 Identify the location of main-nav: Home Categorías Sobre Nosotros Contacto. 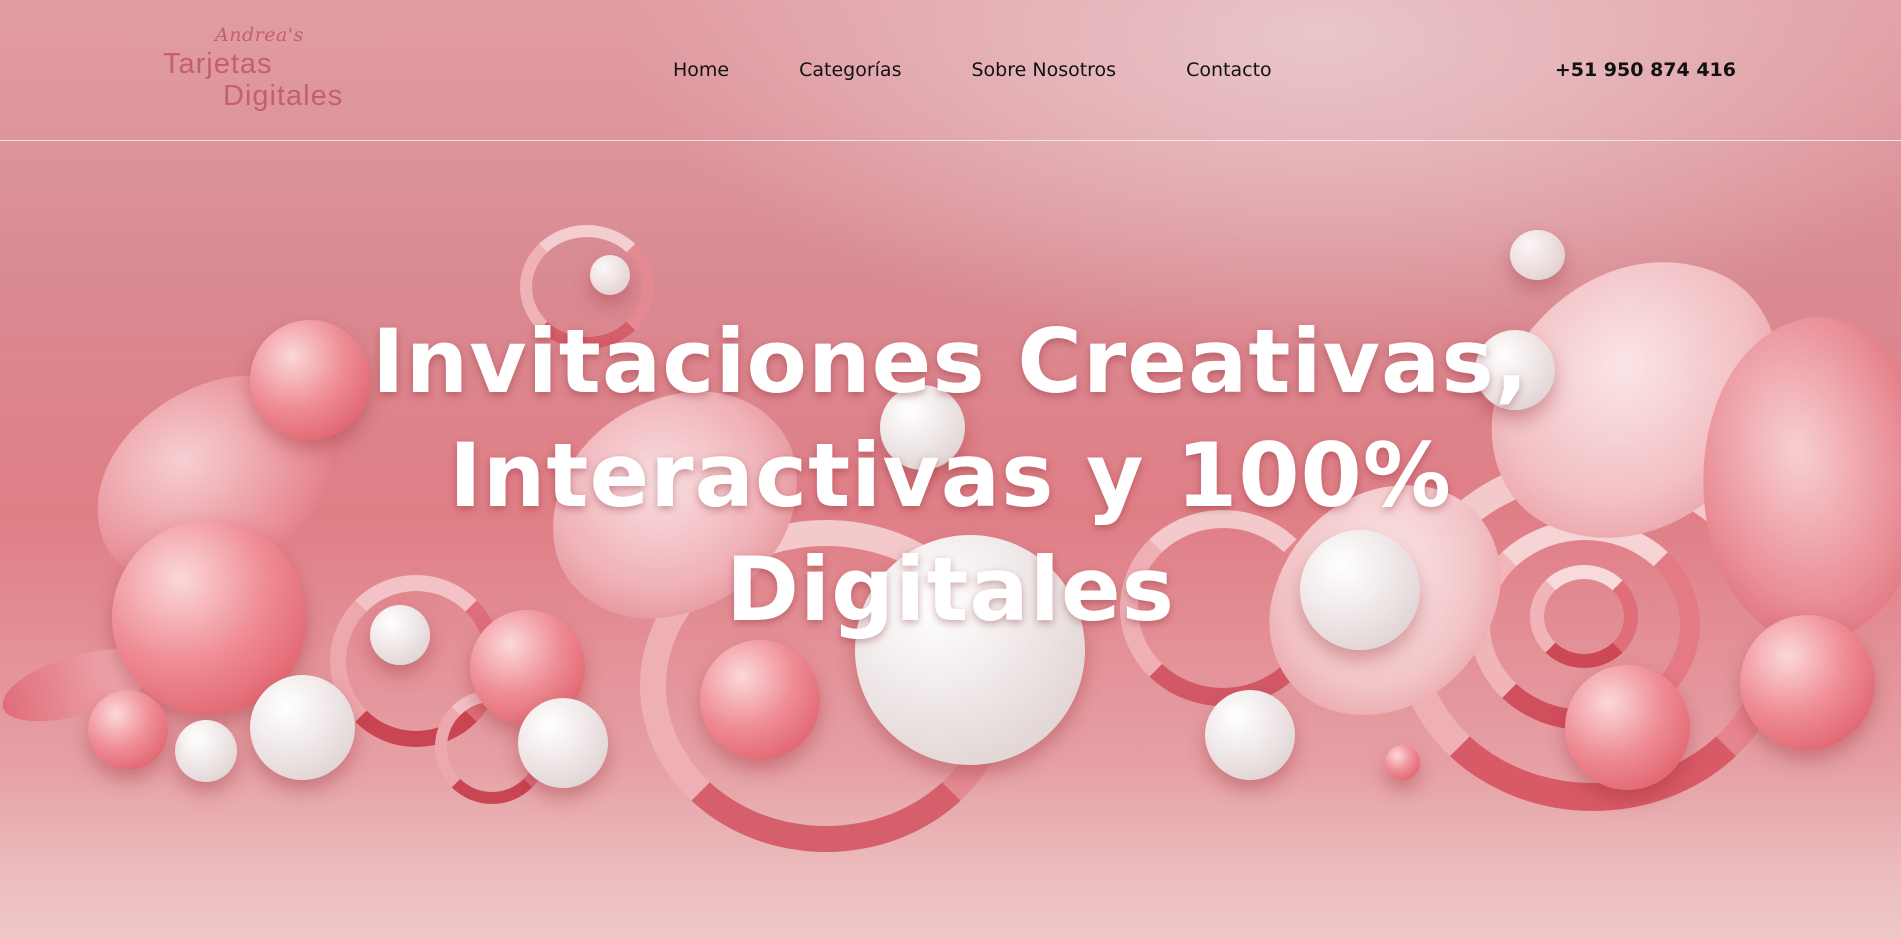
(972, 70).